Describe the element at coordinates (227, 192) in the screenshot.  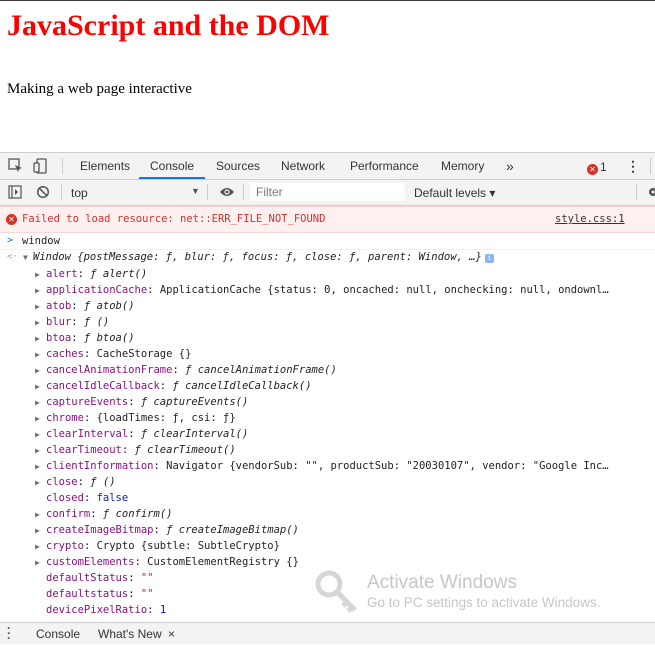
I see `live-expression-eye-icon` at that location.